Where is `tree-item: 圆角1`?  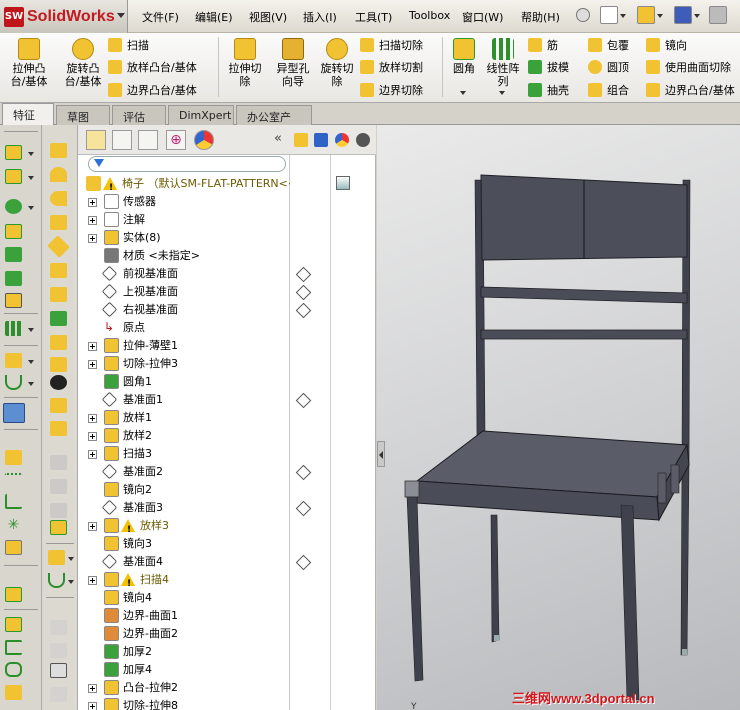
tree-item: 圆角1 is located at coordinates (184, 382).